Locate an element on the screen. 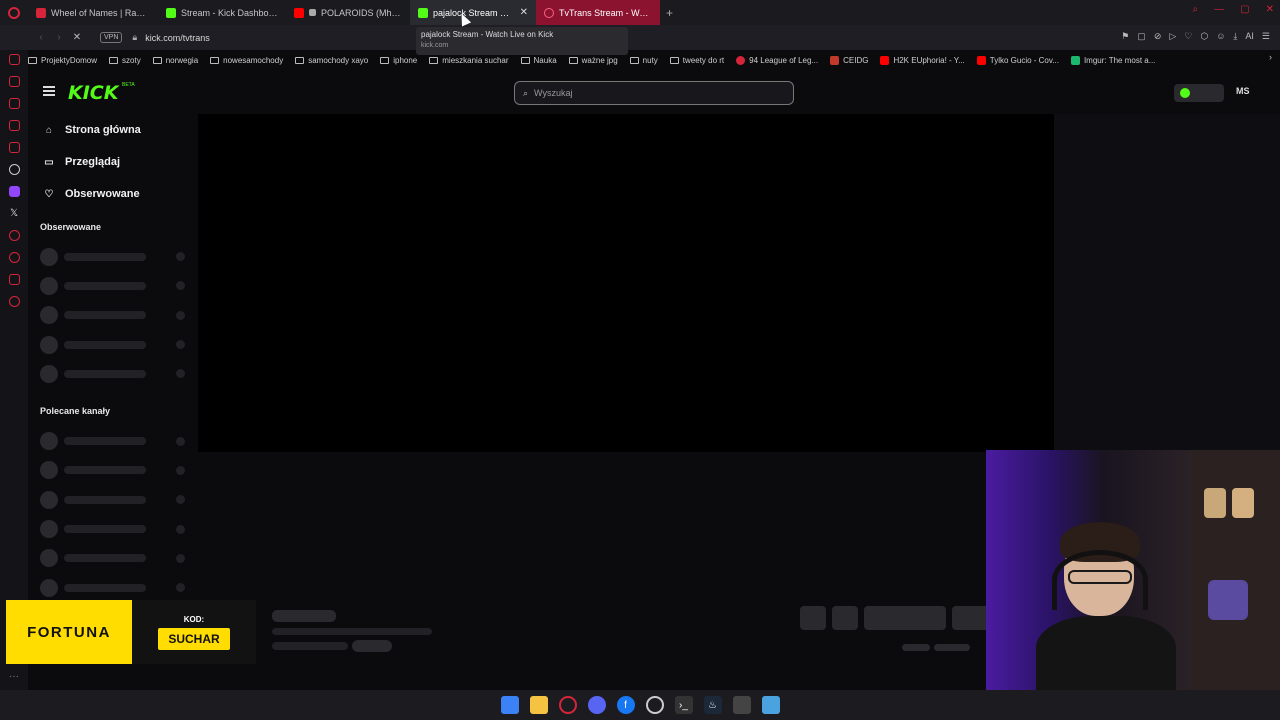  bookmark-folder: samochody xayo is located at coordinates (331, 60).